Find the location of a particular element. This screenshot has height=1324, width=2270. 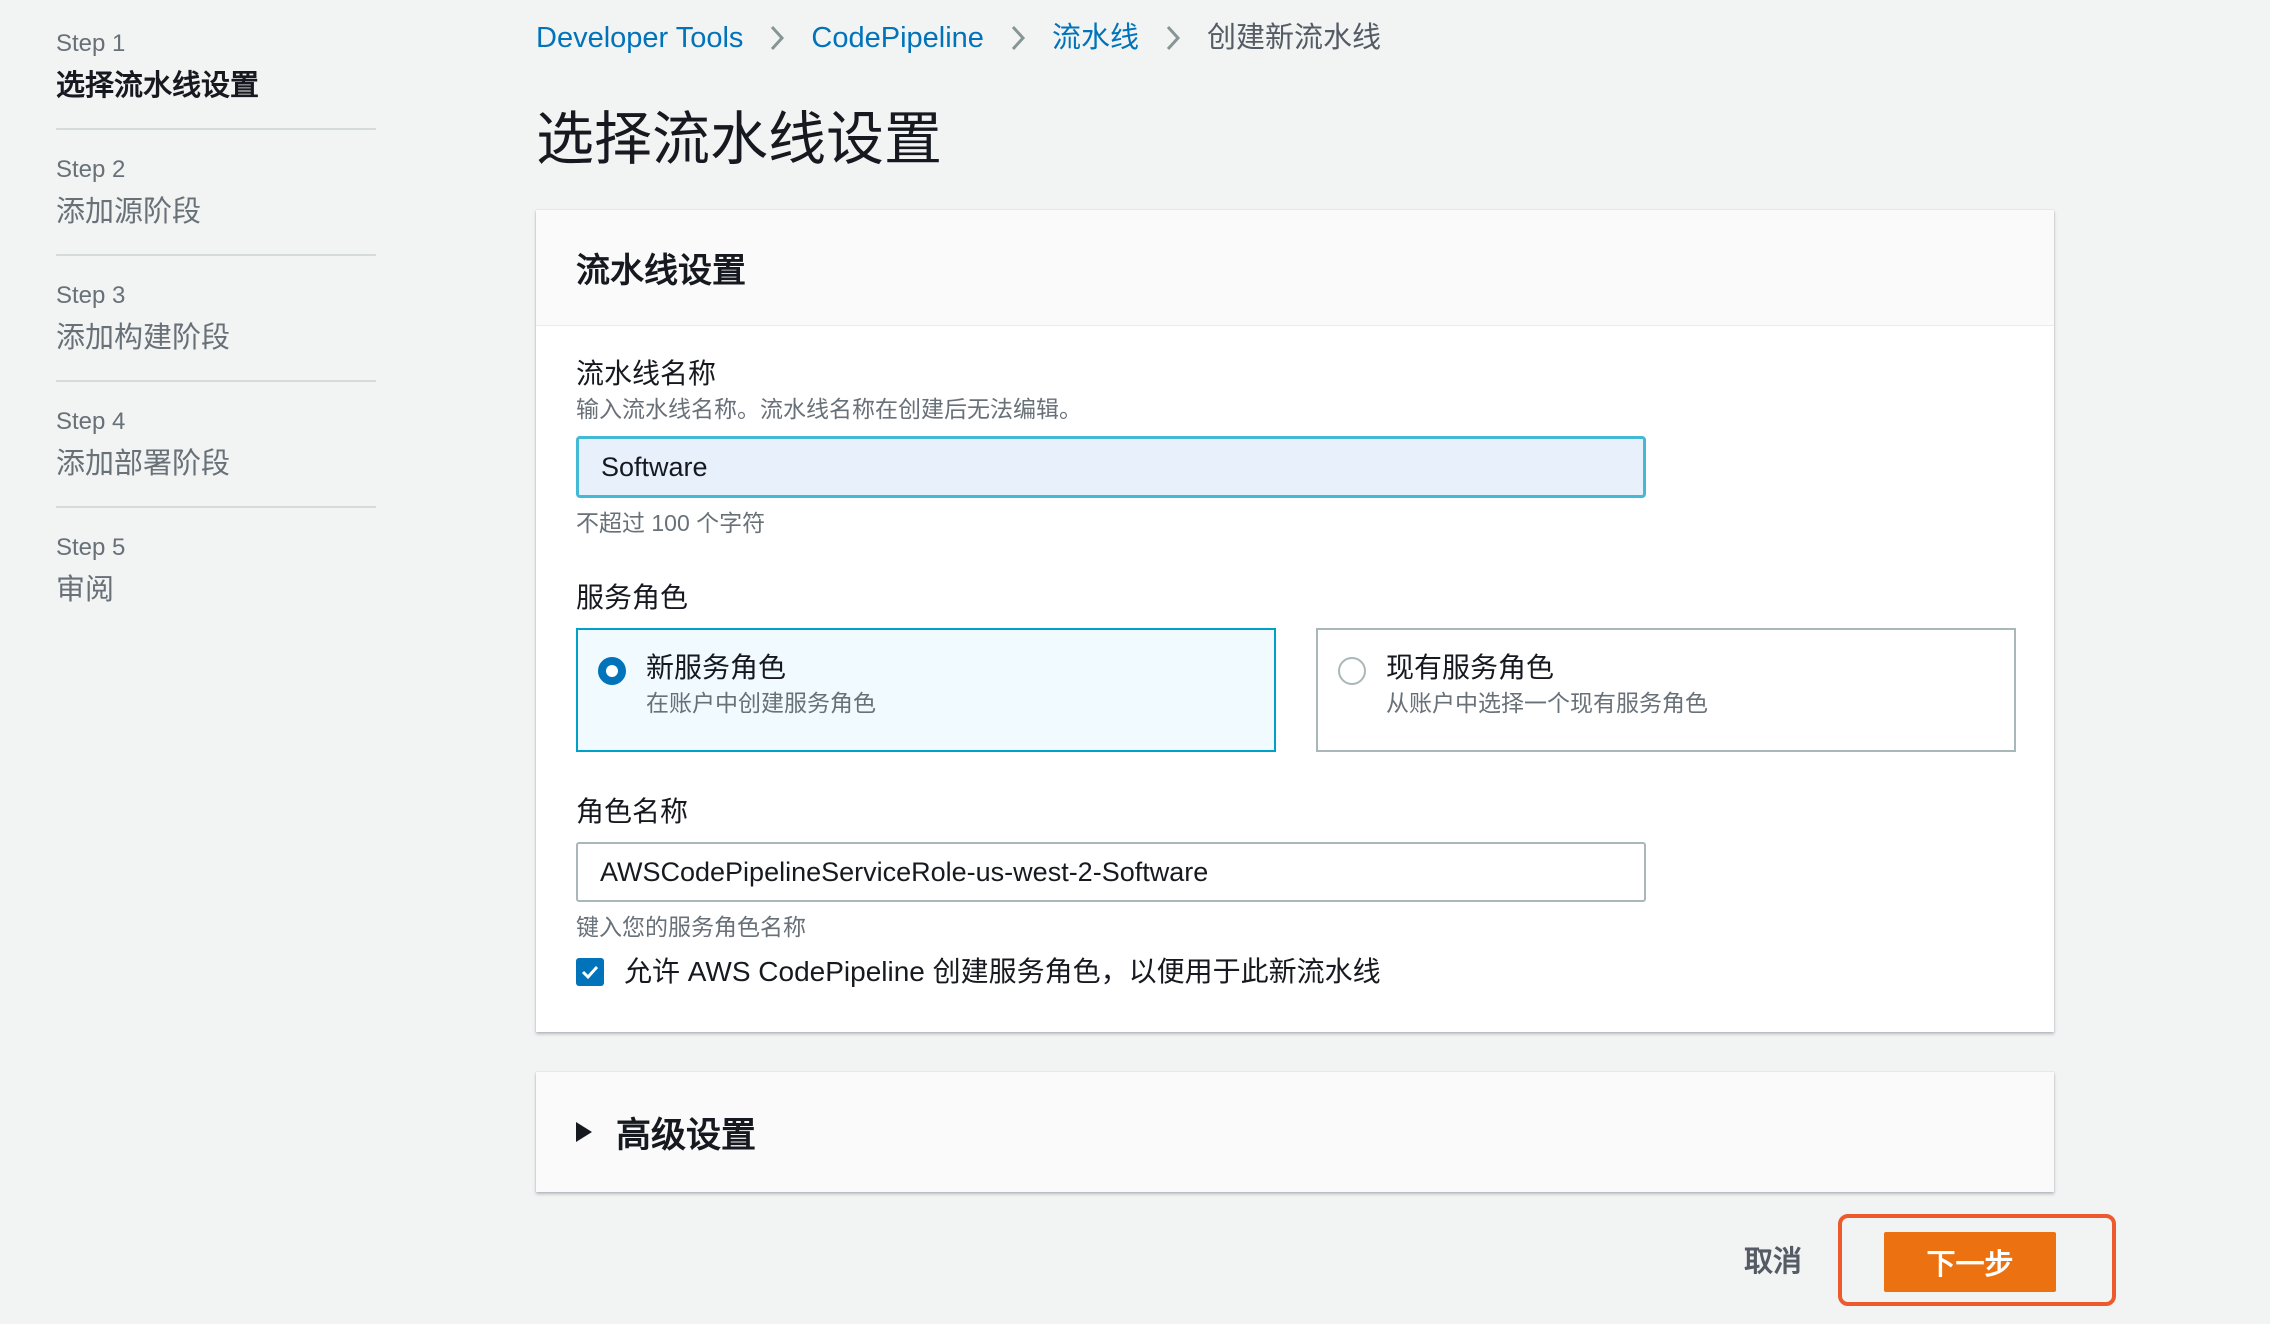

breadcrumb-developer-tools: Developer Tools is located at coordinates (639, 38).